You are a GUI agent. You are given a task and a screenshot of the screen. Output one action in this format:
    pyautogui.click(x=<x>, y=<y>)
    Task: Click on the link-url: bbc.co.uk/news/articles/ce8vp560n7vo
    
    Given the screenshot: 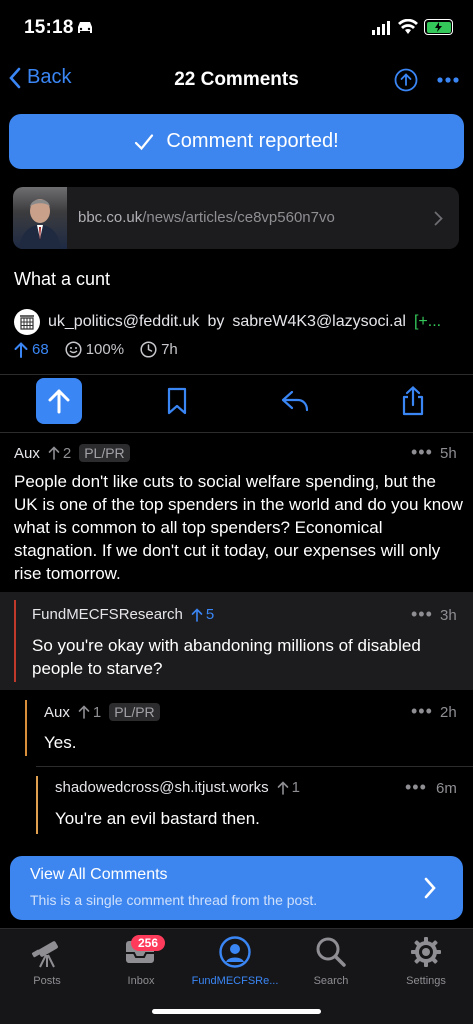 What is the action you would take?
    pyautogui.click(x=206, y=217)
    